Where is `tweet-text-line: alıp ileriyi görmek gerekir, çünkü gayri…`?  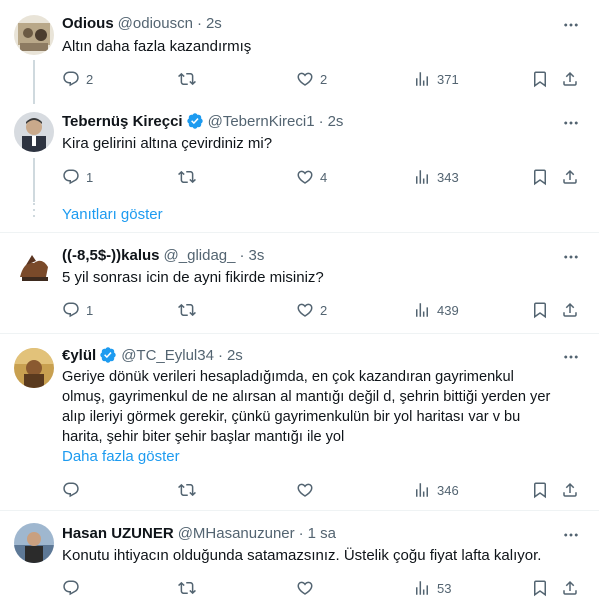
tweet-text-line: alıp ileriyi görmek gerekir, çünkü gayri… is located at coordinates (291, 417).